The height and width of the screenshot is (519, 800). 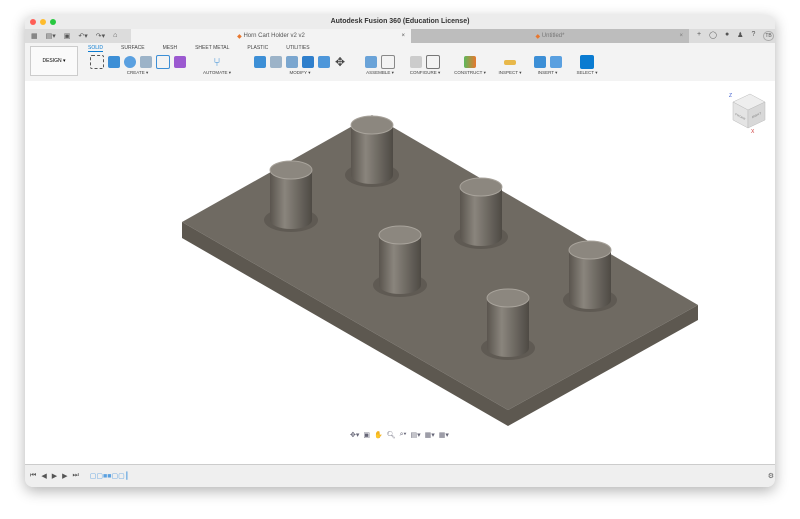 I want to click on automate-group: ⑂ AUTOMATE ▾, so click(x=217, y=65).